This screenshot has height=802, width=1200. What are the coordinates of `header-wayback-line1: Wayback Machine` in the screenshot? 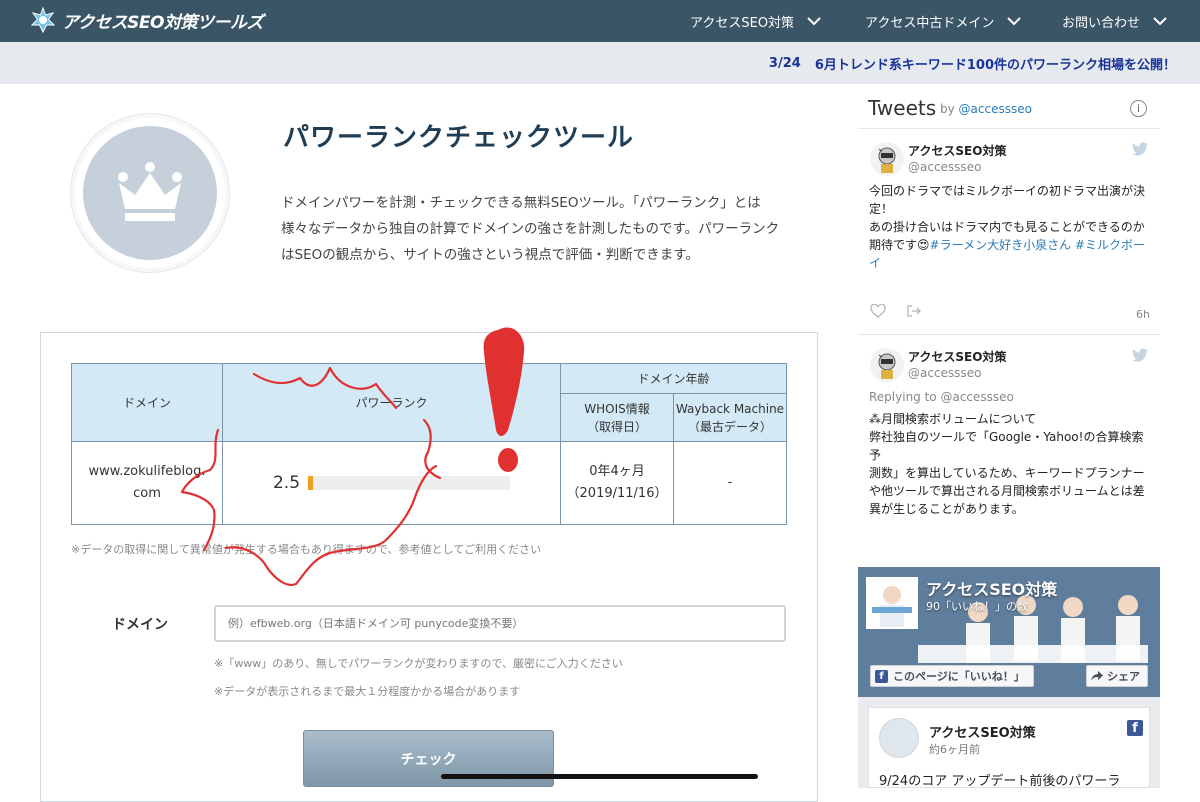 It's located at (730, 408).